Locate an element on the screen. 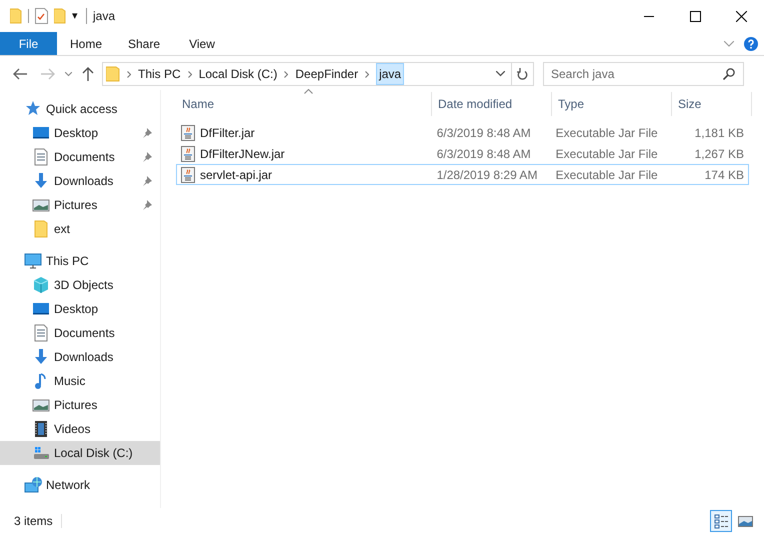 The image size is (764, 536). search-field: Search java is located at coordinates (643, 74).